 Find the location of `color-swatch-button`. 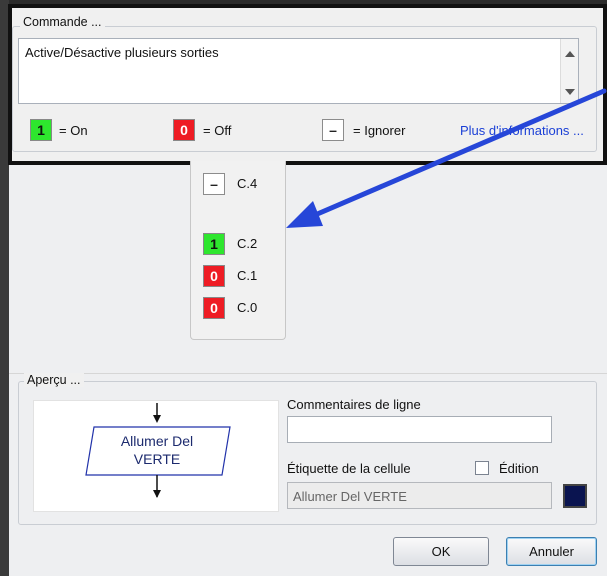

color-swatch-button is located at coordinates (575, 496).